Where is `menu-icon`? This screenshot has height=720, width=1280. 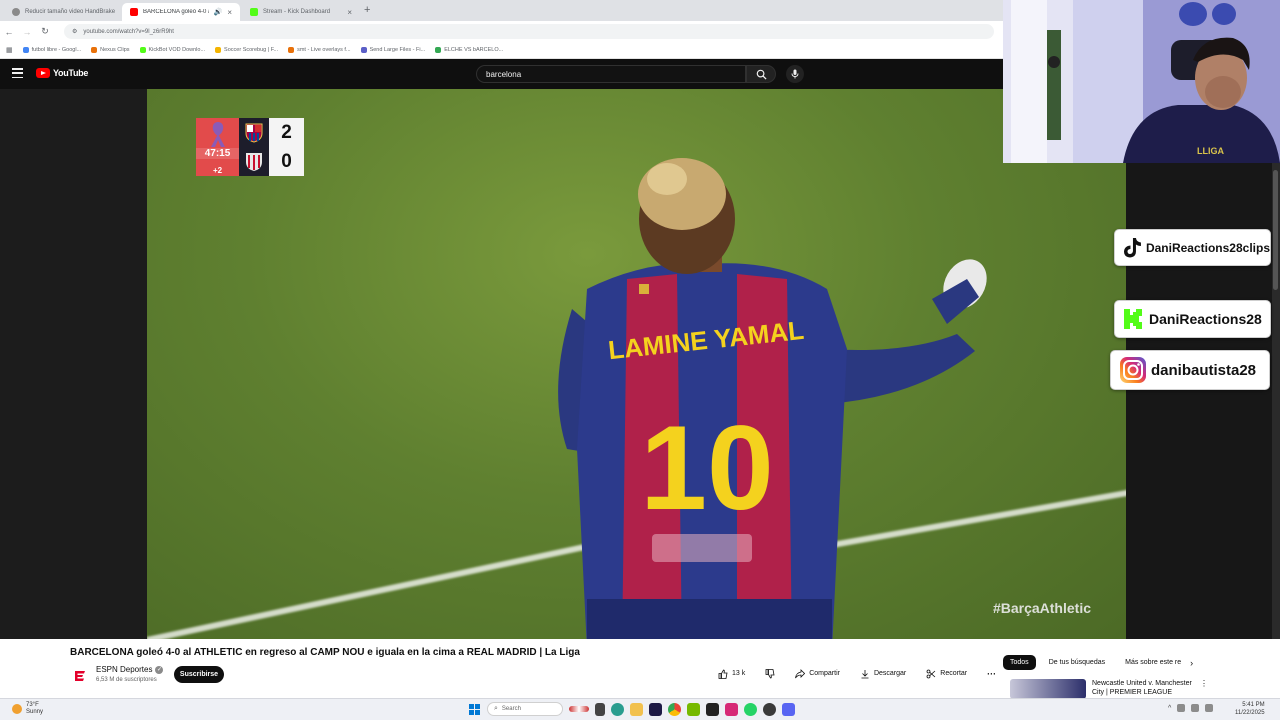
menu-icon is located at coordinates (17, 73).